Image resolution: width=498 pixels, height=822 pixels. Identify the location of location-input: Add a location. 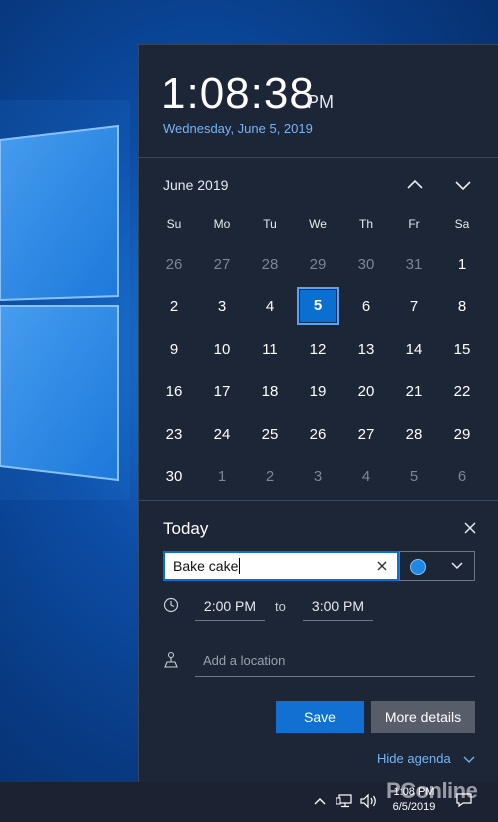
(335, 663).